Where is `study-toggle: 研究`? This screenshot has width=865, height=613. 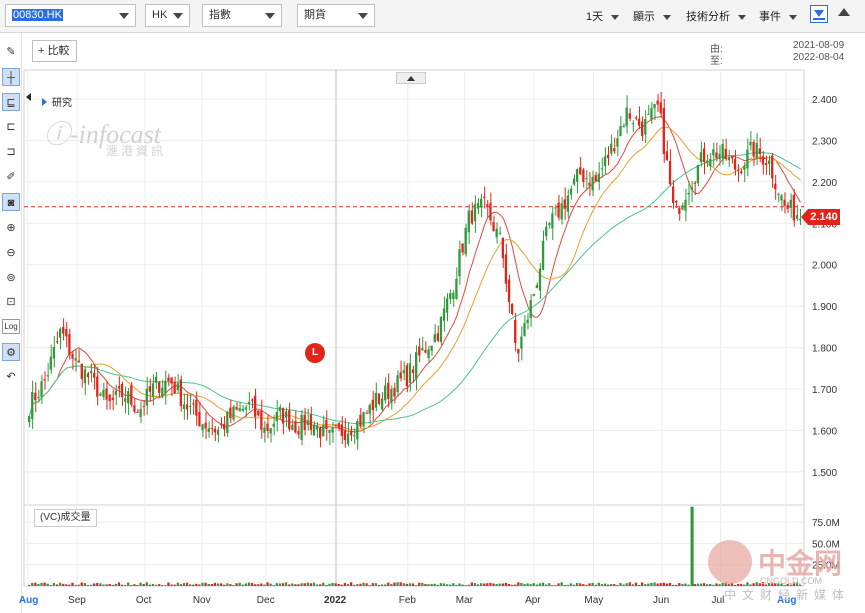 study-toggle: 研究 is located at coordinates (57, 101).